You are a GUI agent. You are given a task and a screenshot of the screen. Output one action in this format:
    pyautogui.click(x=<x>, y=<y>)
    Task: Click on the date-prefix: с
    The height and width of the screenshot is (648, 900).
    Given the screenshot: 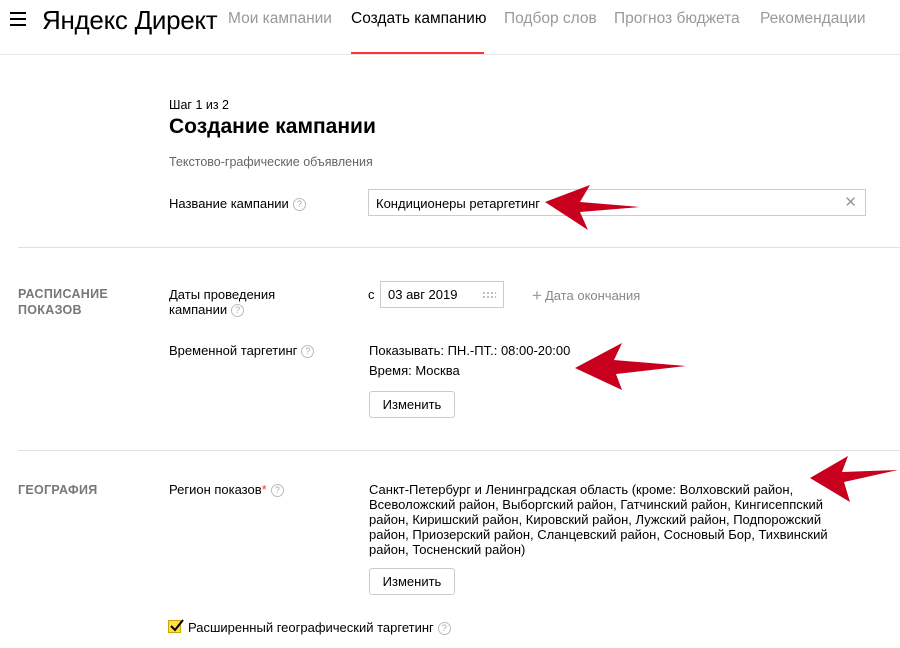 What is the action you would take?
    pyautogui.click(x=371, y=294)
    